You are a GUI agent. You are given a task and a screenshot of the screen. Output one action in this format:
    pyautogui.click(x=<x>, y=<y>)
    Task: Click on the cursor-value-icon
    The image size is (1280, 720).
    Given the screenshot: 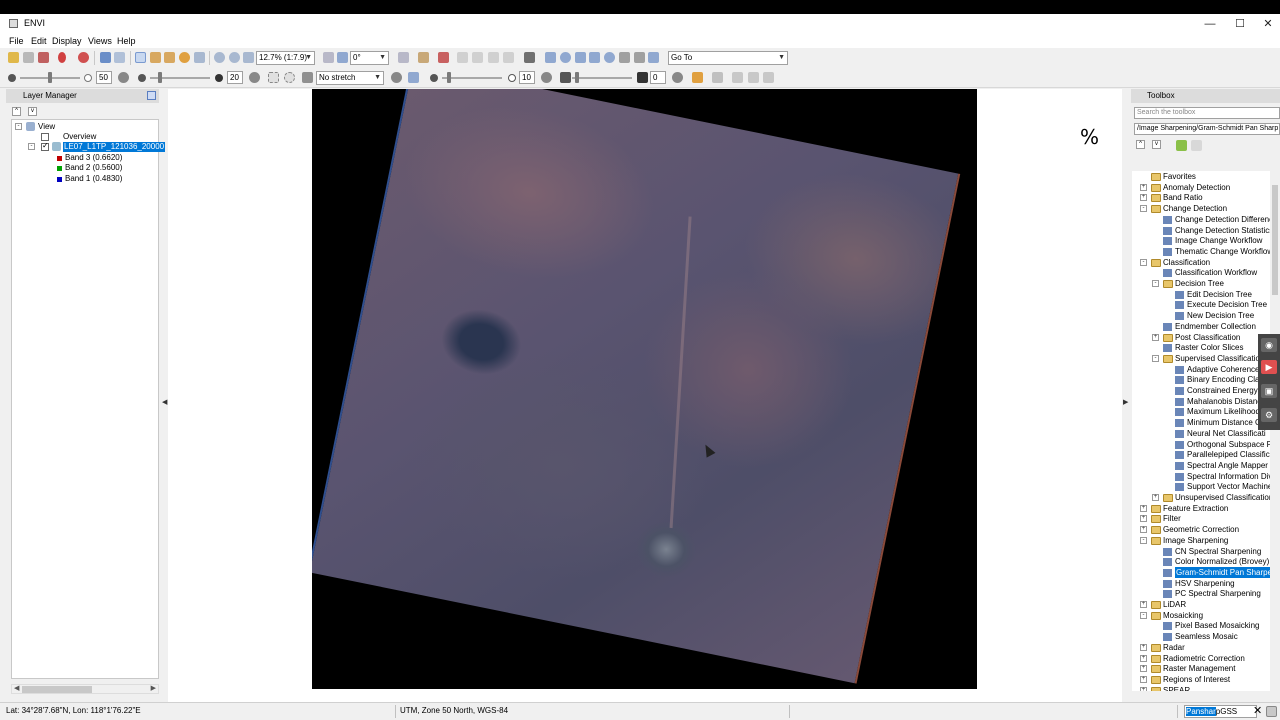 What is the action you would take?
    pyautogui.click(x=565, y=57)
    